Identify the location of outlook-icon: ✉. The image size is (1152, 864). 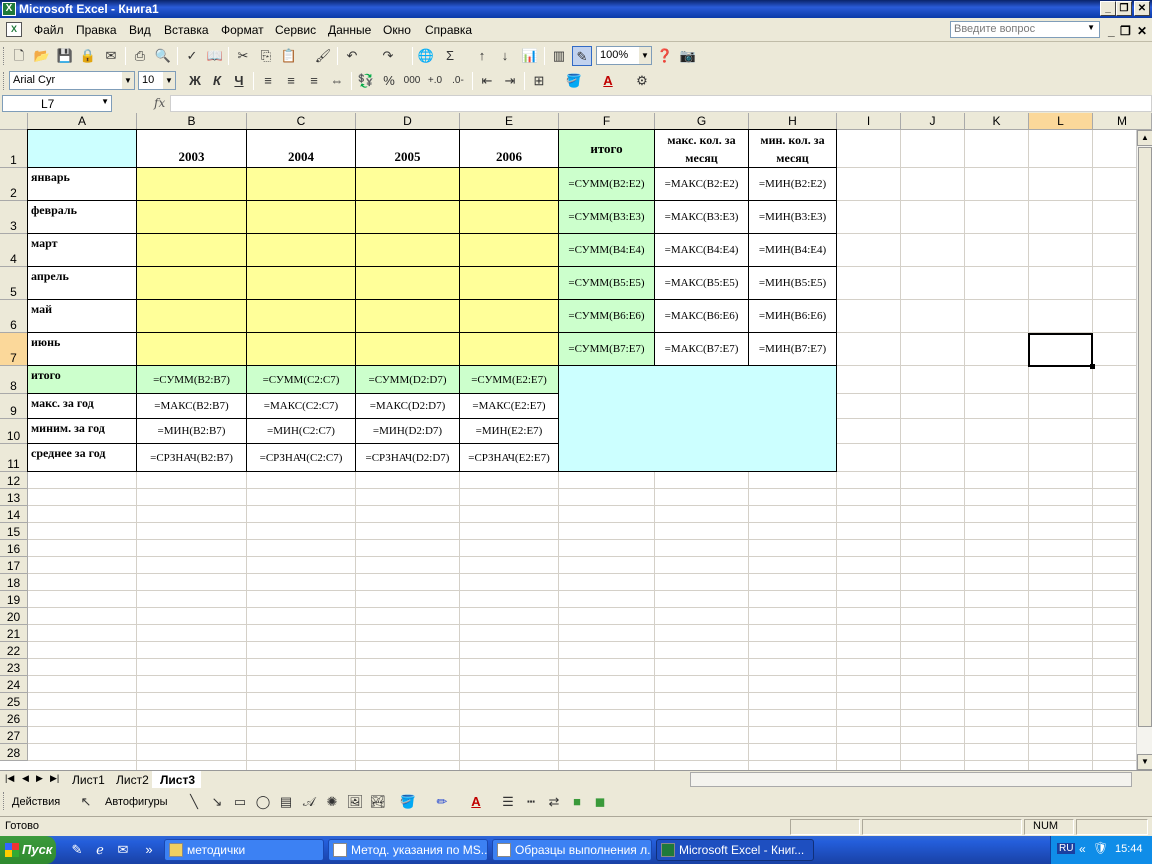
(123, 850).